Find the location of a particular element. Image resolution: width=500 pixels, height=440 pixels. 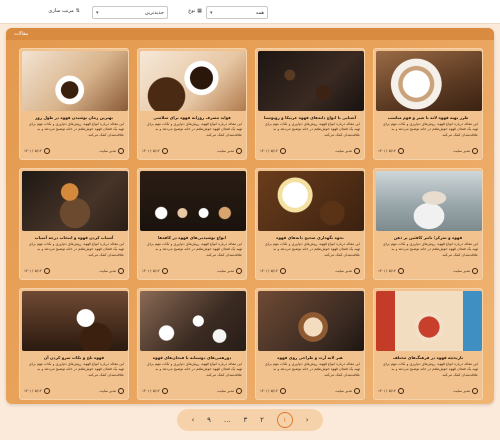

next-page-button: › is located at coordinates (307, 420).